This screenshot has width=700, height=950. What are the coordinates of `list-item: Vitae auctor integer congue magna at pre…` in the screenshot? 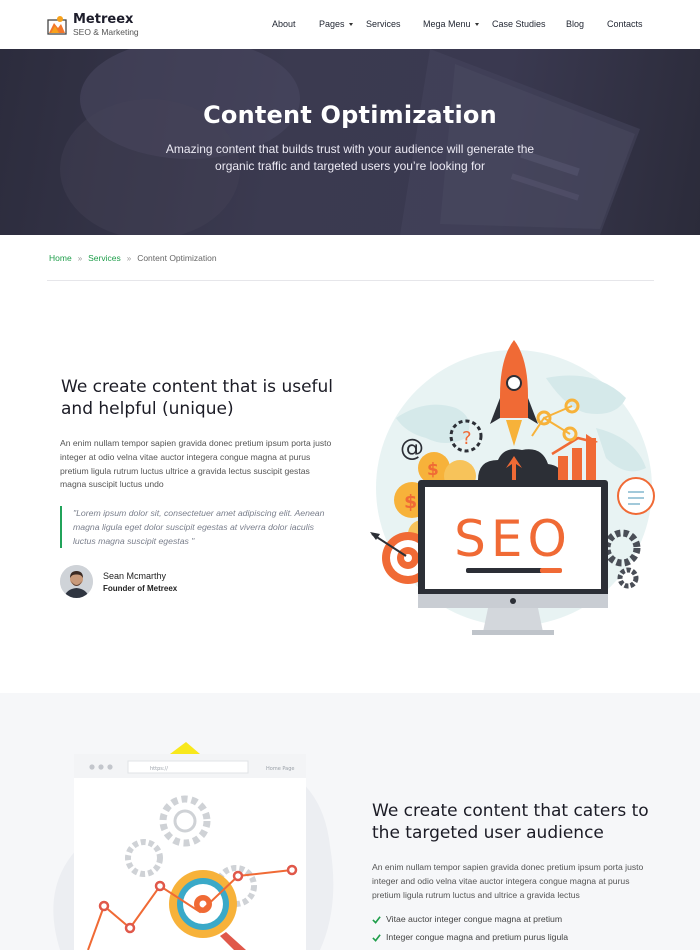 It's located at (470, 919).